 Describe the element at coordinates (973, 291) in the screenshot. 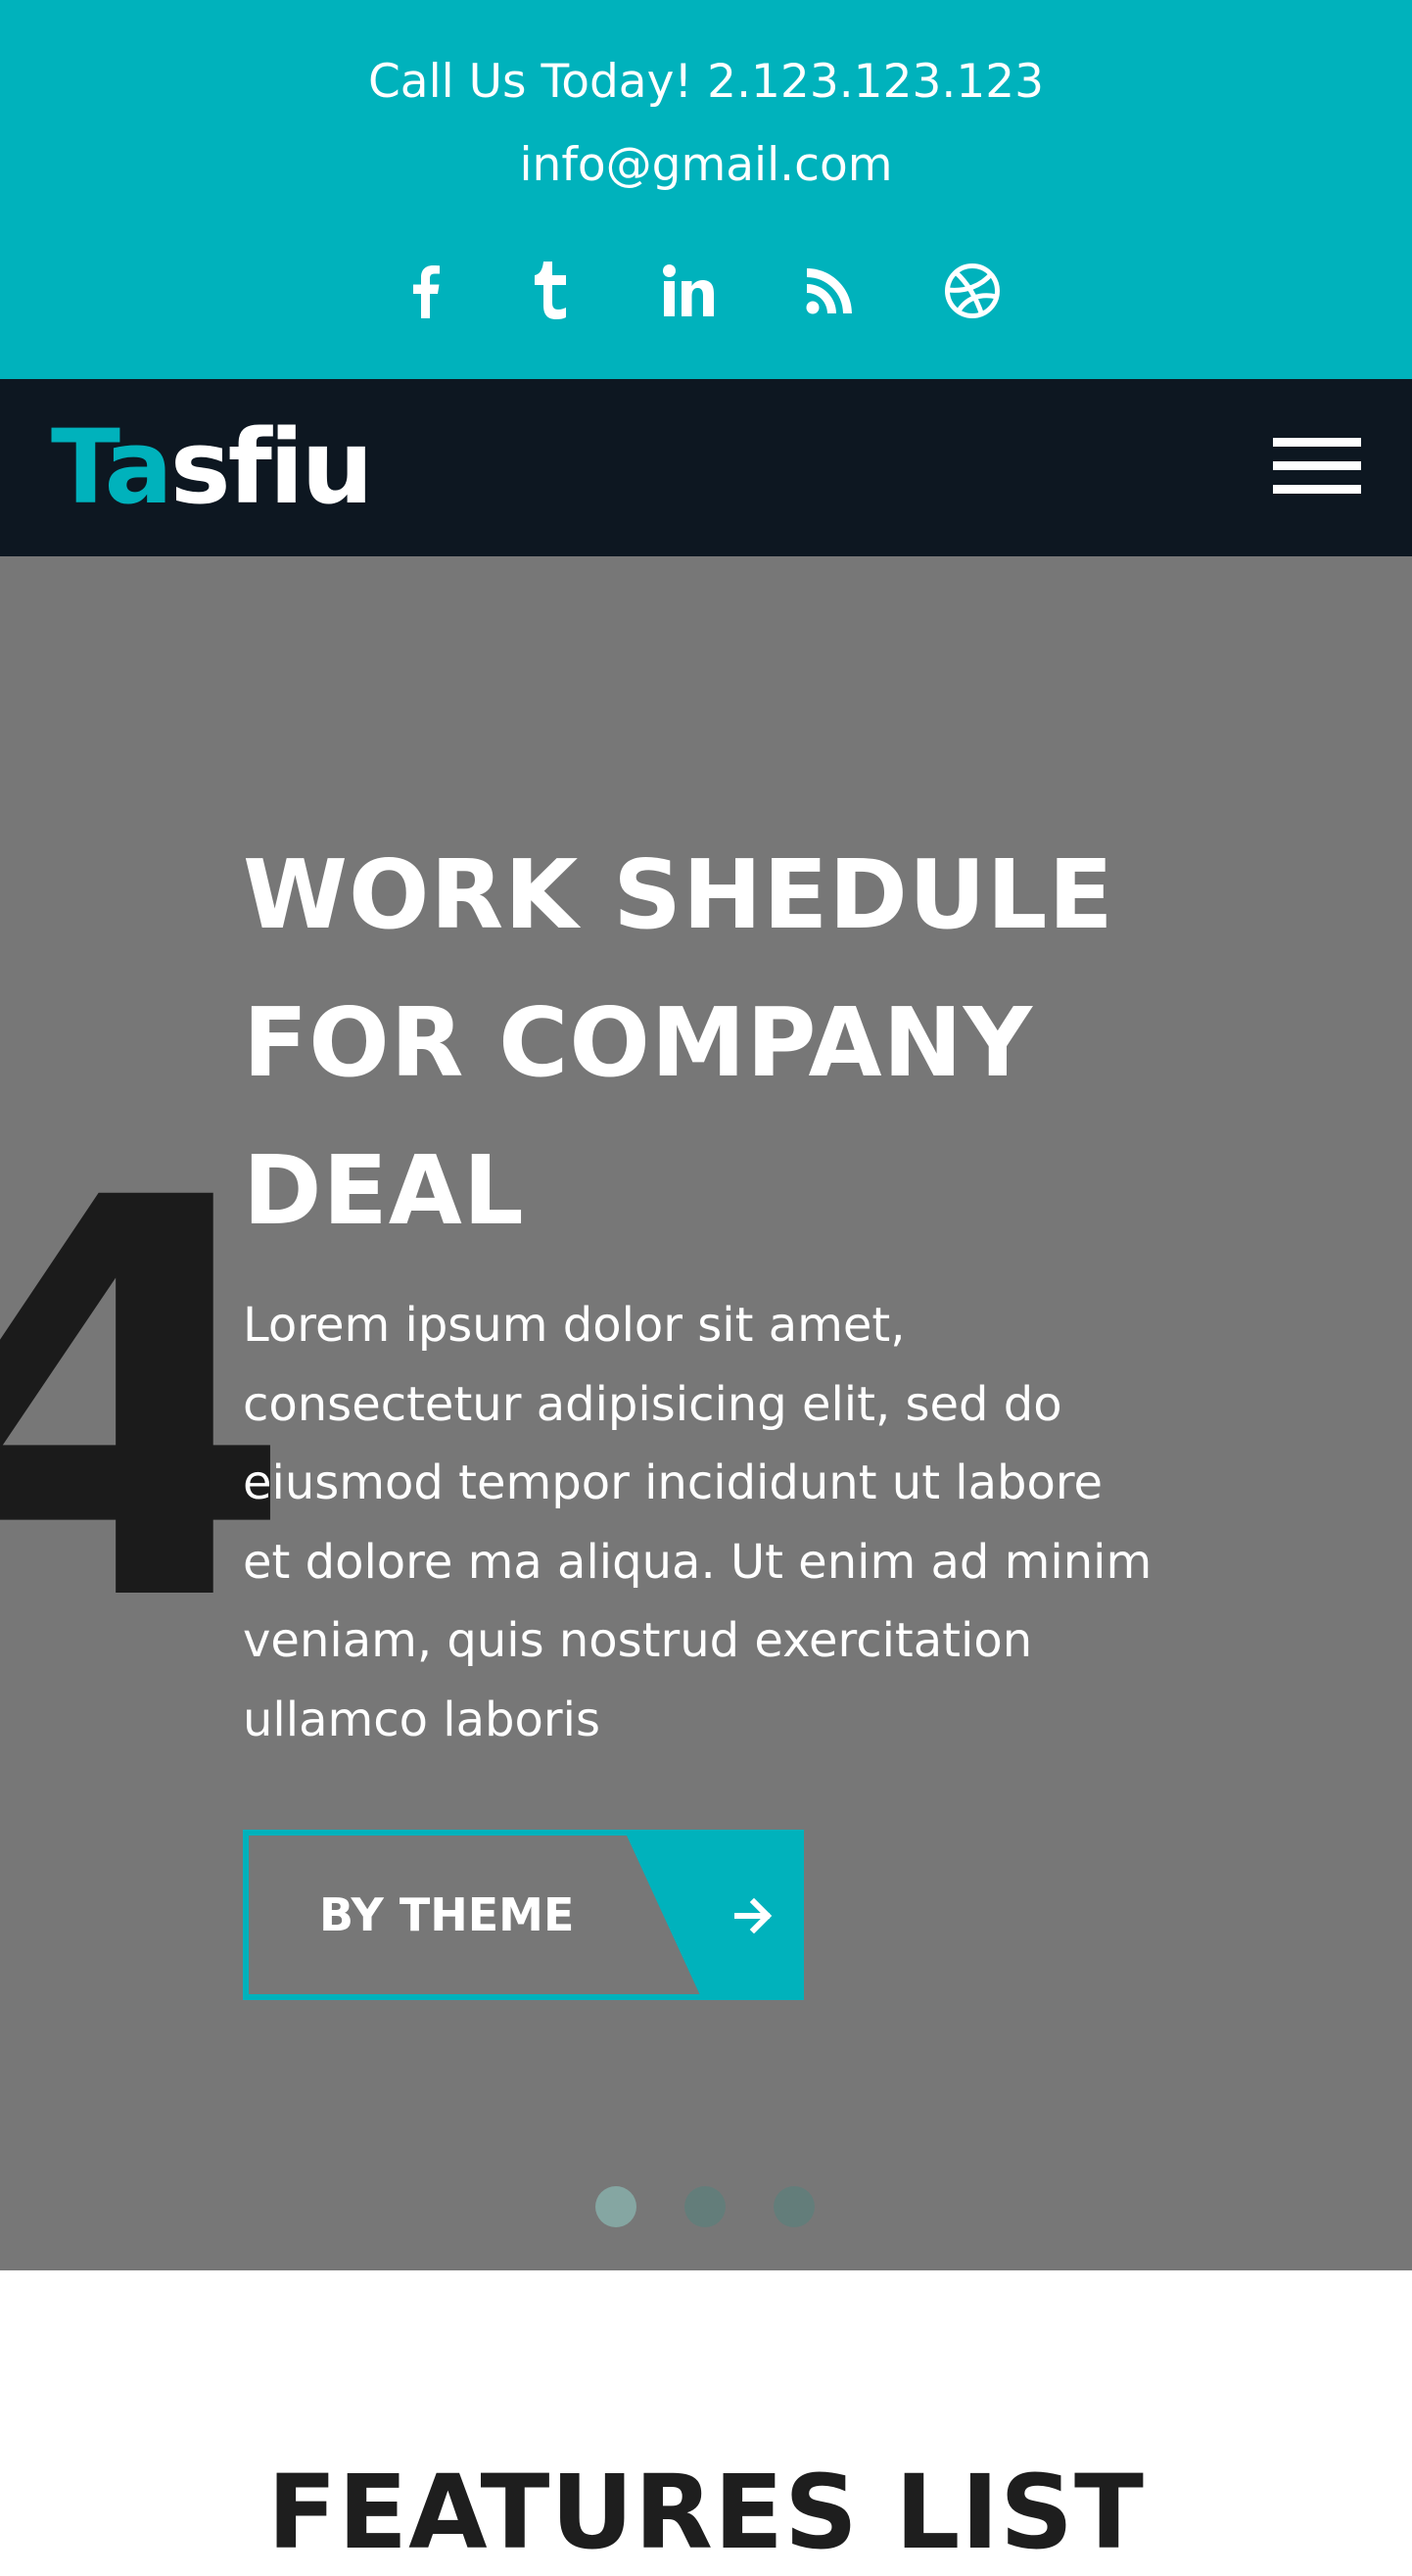

I see `dribbble-icon` at that location.